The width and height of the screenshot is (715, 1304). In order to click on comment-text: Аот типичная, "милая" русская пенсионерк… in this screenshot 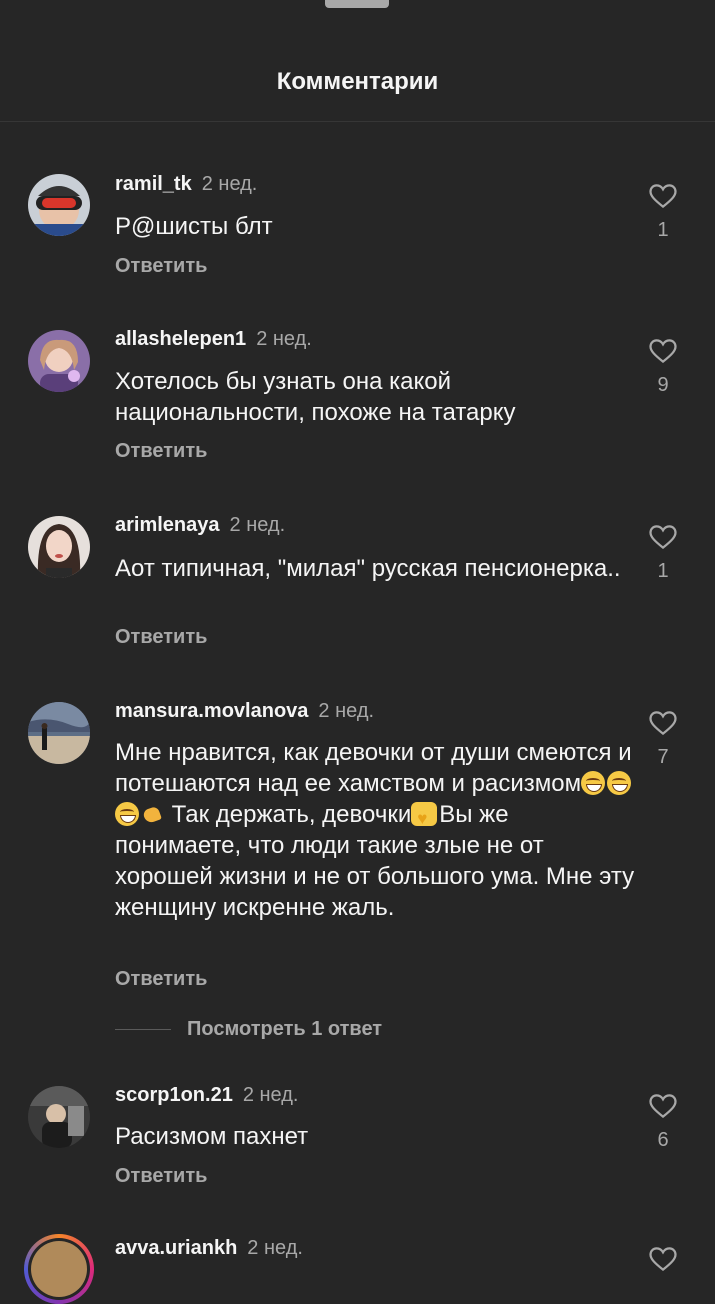, I will do `click(368, 568)`.